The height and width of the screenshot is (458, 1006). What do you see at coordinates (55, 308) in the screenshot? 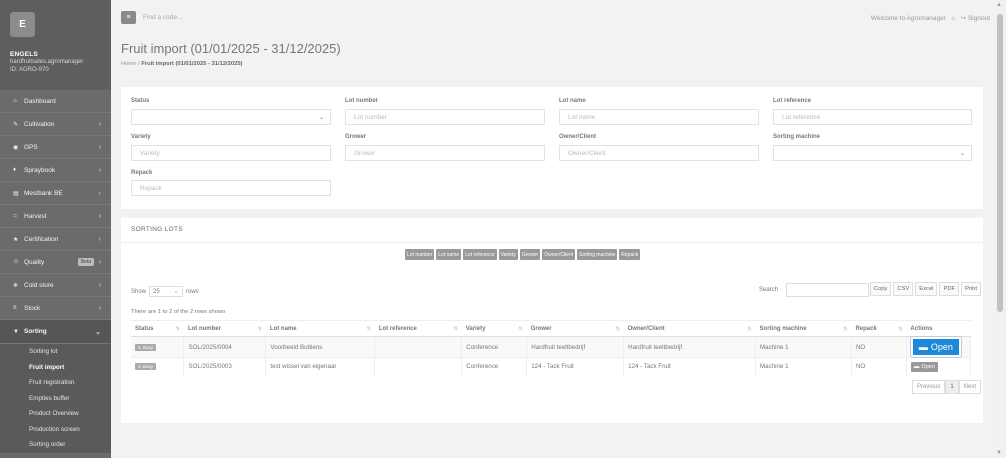
I see `sidebar-item-stock: ≡ Stock ‹` at bounding box center [55, 308].